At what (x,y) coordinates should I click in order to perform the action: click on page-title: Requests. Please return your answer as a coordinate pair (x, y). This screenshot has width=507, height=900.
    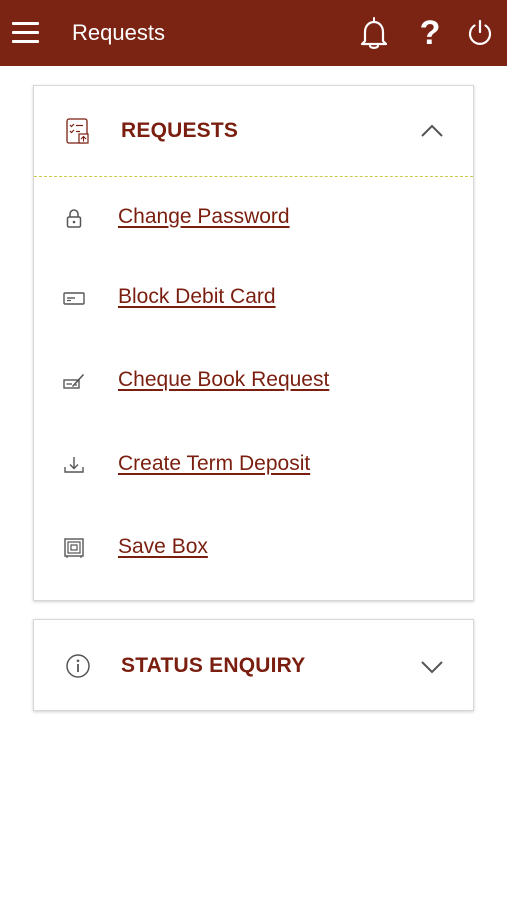
    Looking at the image, I should click on (118, 32).